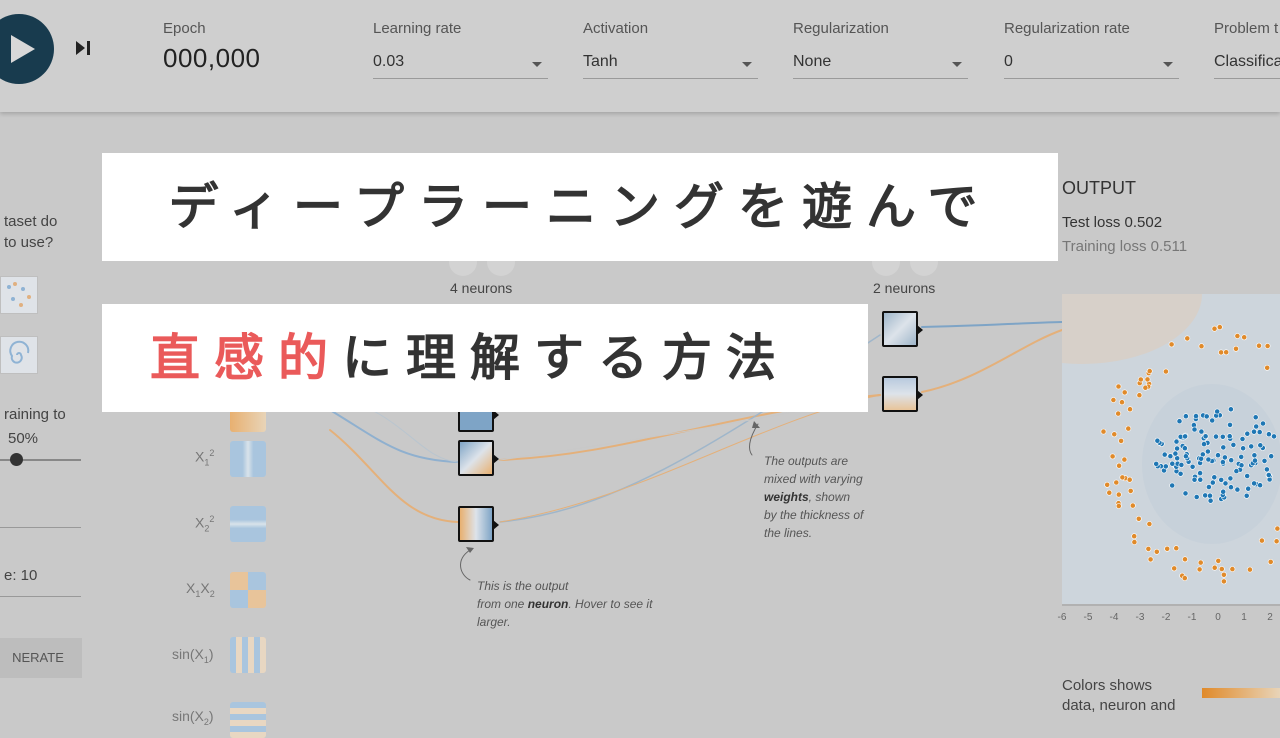 The height and width of the screenshot is (738, 1280). What do you see at coordinates (1171, 605) in the screenshot?
I see `plot-axis` at bounding box center [1171, 605].